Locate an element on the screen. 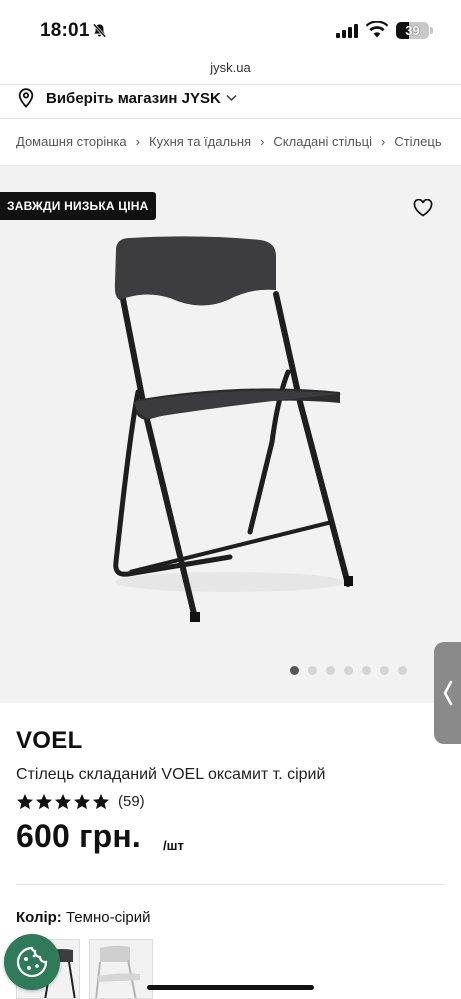 The width and height of the screenshot is (461, 999). home-indicator is located at coordinates (230, 987).